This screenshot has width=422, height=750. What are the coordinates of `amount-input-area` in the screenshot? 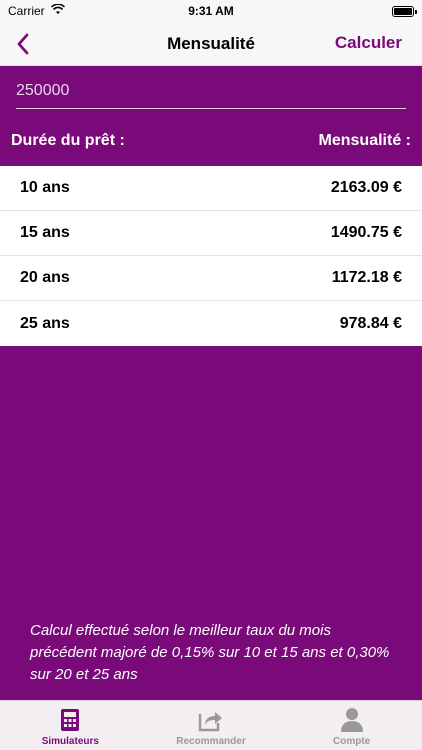 It's located at (211, 91).